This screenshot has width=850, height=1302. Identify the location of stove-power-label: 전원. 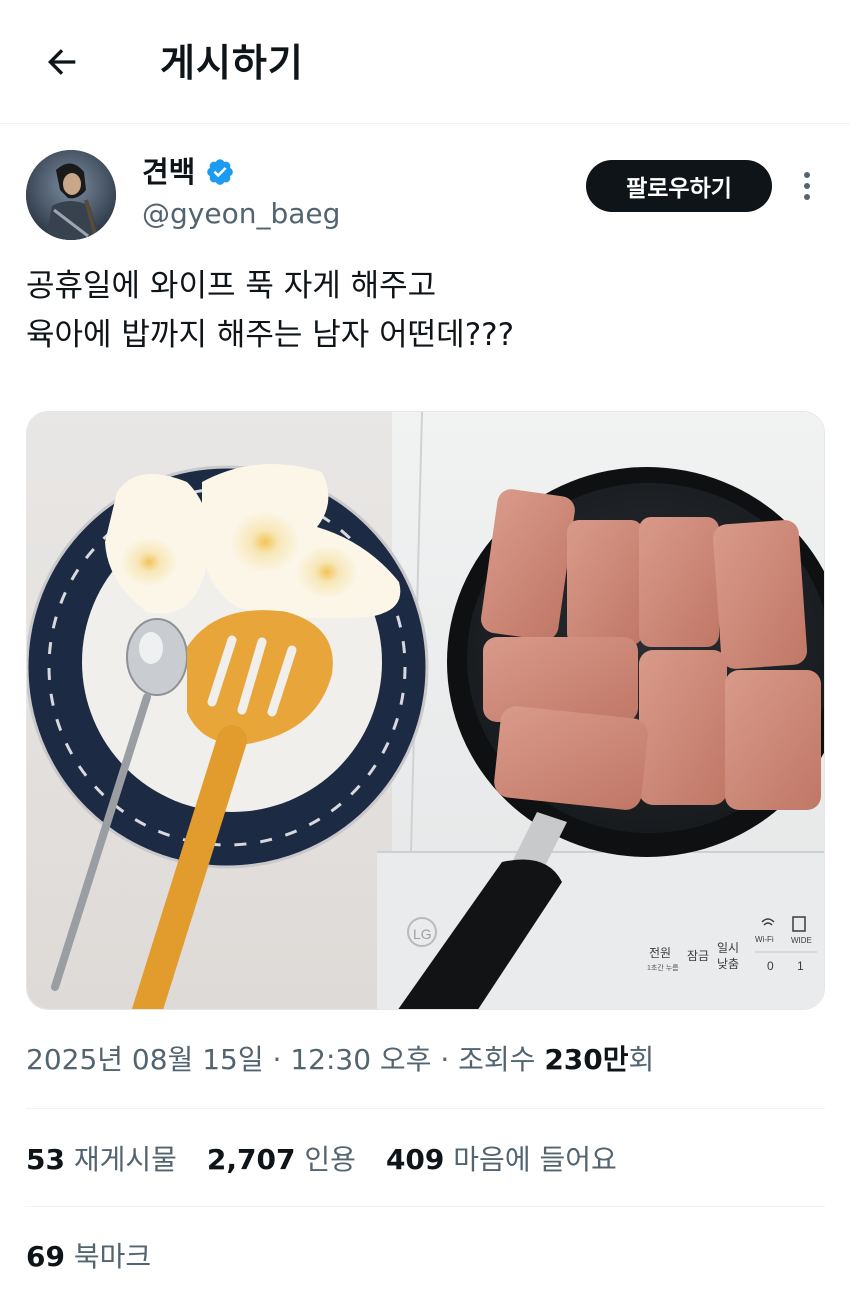
(660, 953).